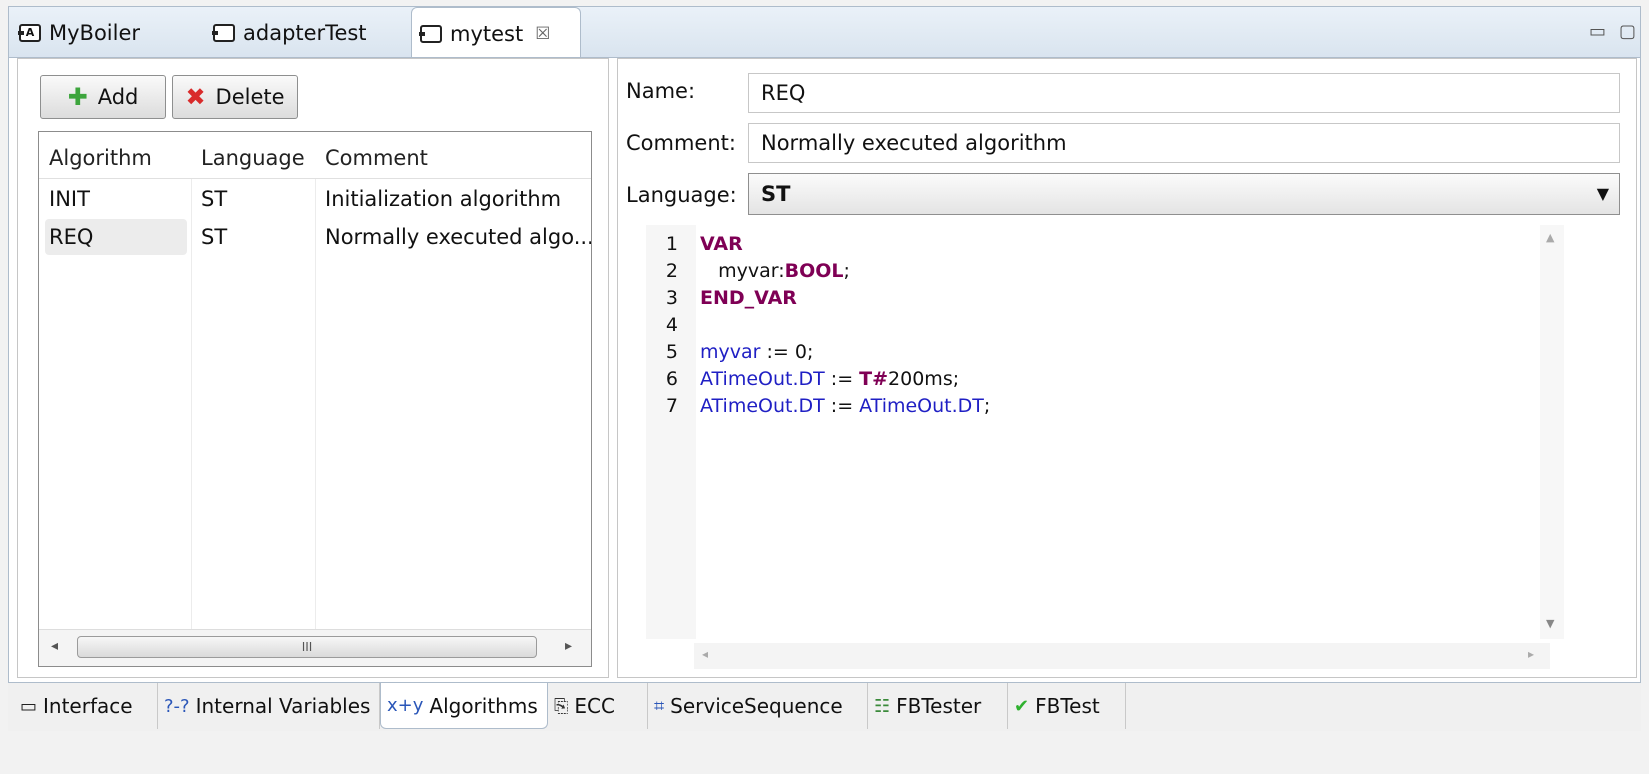 Image resolution: width=1649 pixels, height=774 pixels. I want to click on cell-algorithm: REQ, so click(71, 237).